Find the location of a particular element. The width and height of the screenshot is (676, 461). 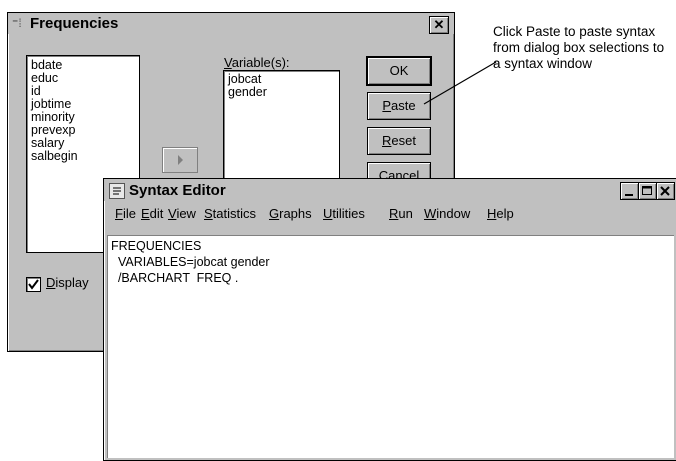

syntax-editor-app-icon is located at coordinates (117, 191).